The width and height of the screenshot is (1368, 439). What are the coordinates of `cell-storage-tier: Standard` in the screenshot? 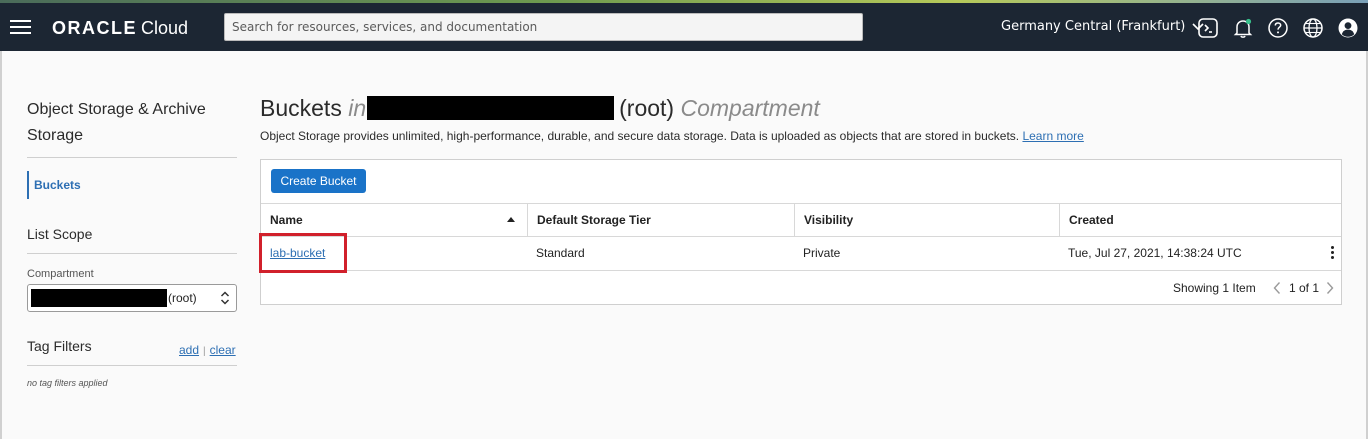 It's located at (560, 253).